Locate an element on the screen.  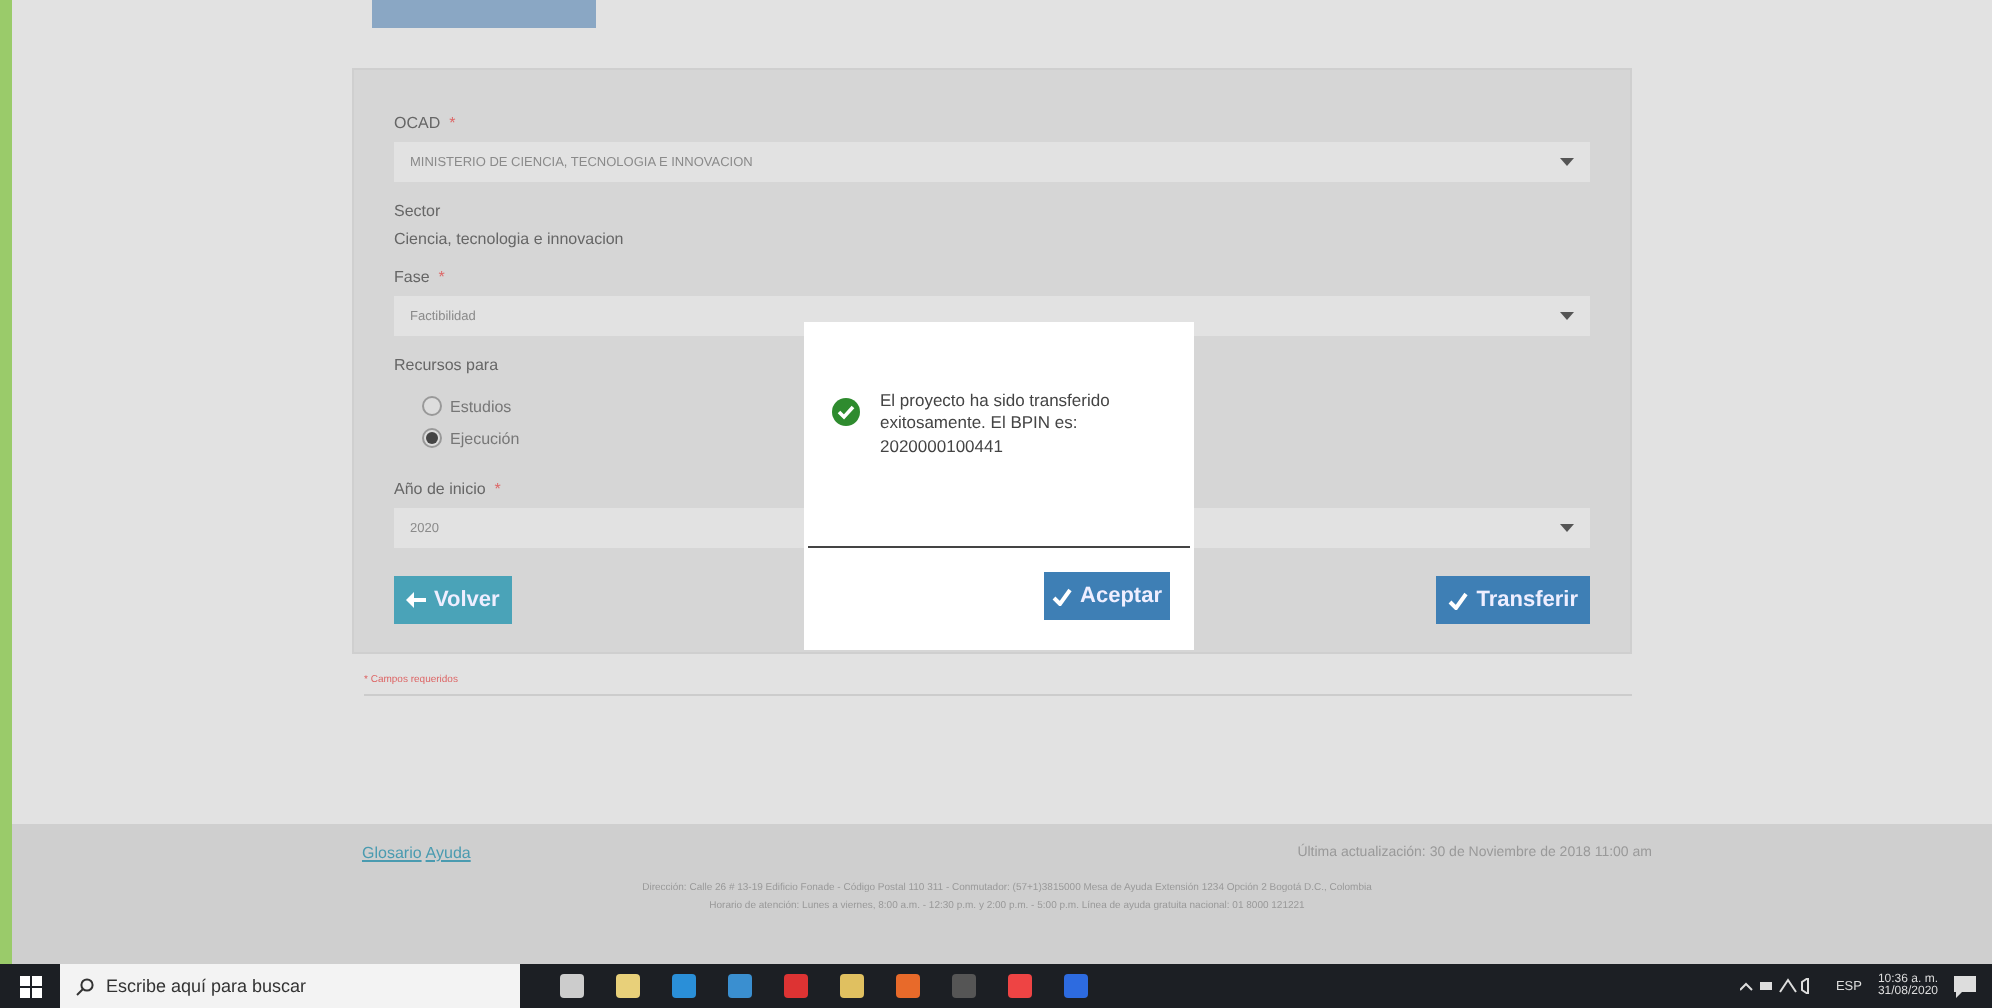
arrow-left-icon is located at coordinates (416, 600).